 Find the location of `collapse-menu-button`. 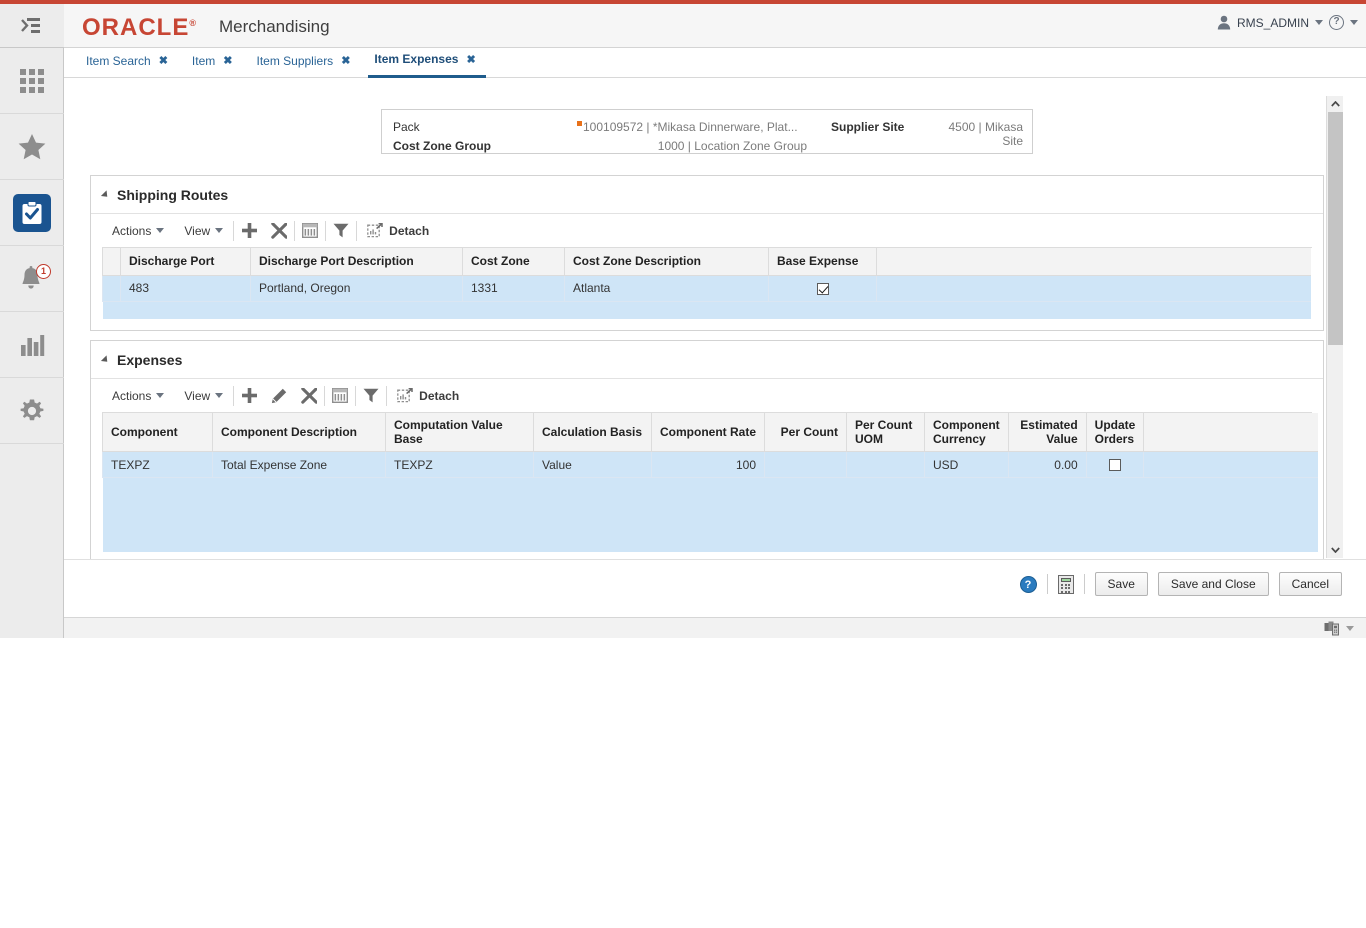

collapse-menu-button is located at coordinates (32, 26).